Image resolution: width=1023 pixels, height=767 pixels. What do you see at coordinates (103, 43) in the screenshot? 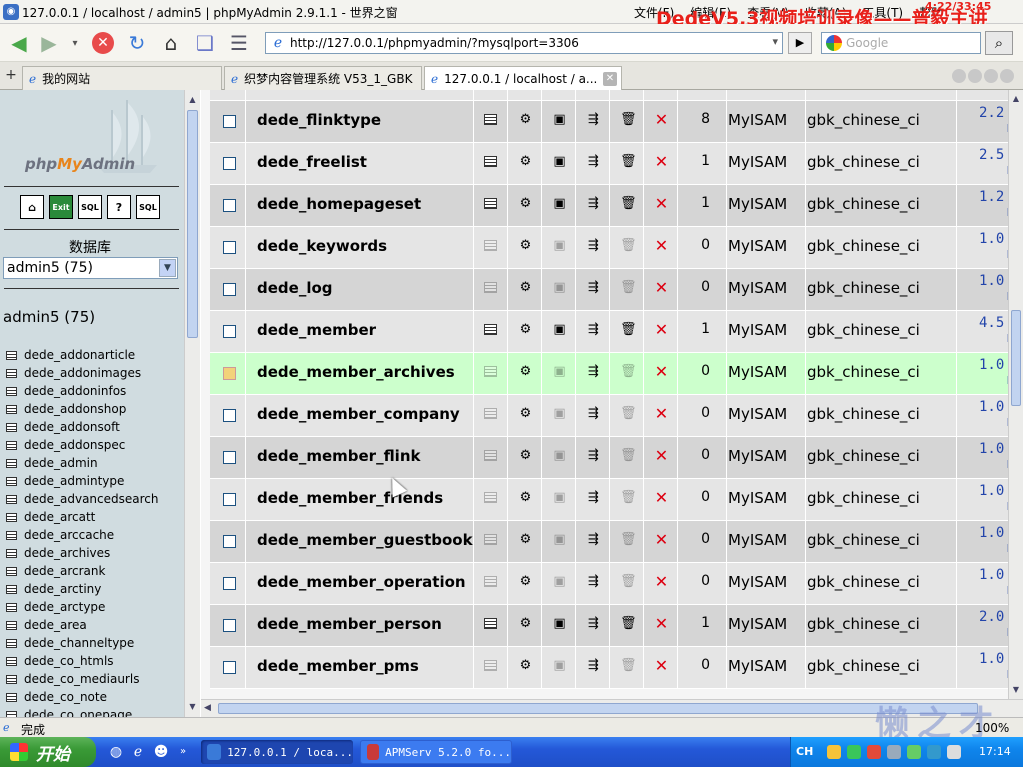
I see `stop-icon: ✕` at bounding box center [103, 43].